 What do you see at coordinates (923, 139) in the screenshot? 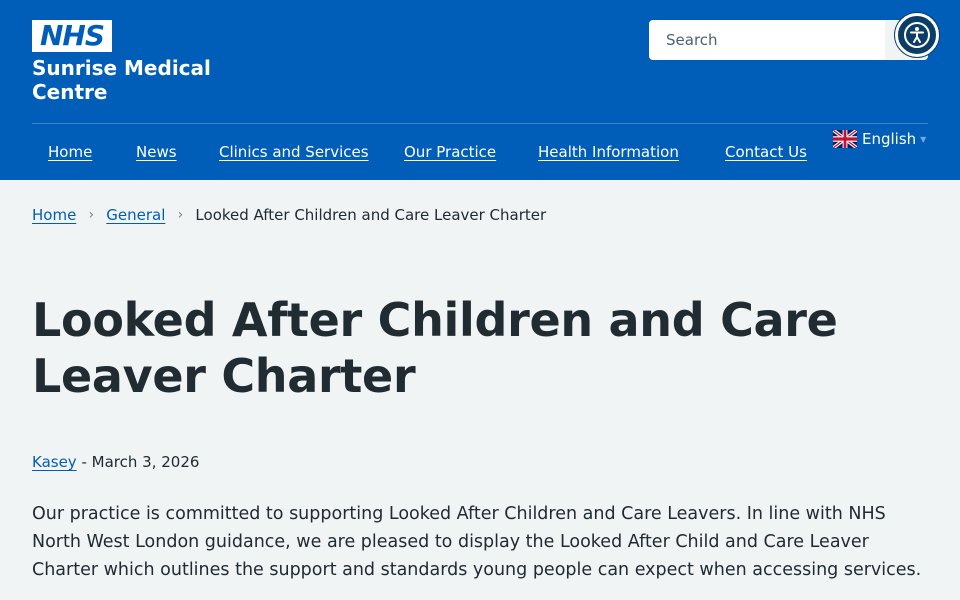
I see `caret-down-icon: ▼` at bounding box center [923, 139].